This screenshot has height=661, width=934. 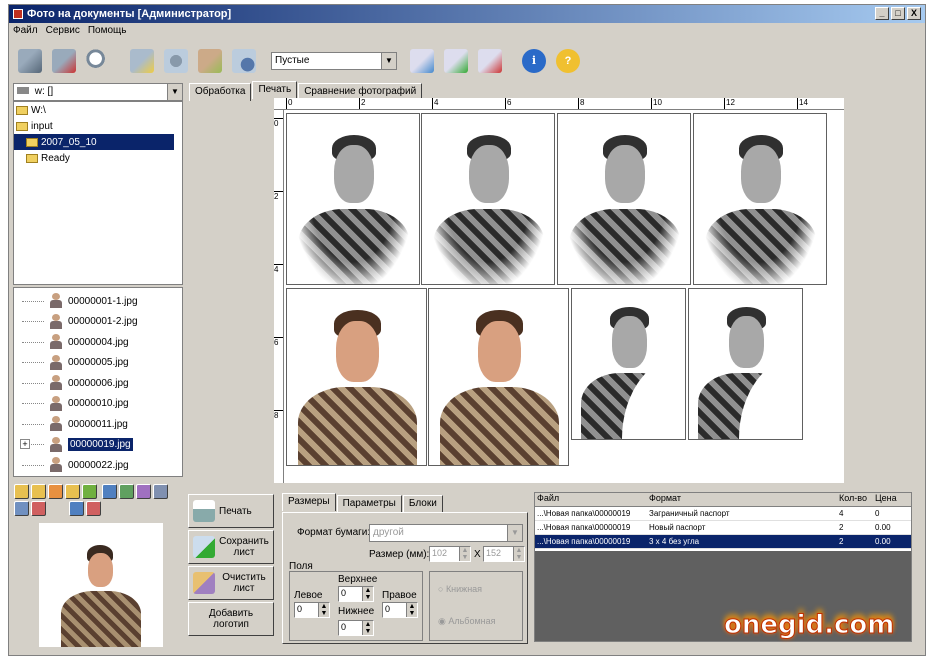 I want to click on tab-blocks: Блоки, so click(x=422, y=504).